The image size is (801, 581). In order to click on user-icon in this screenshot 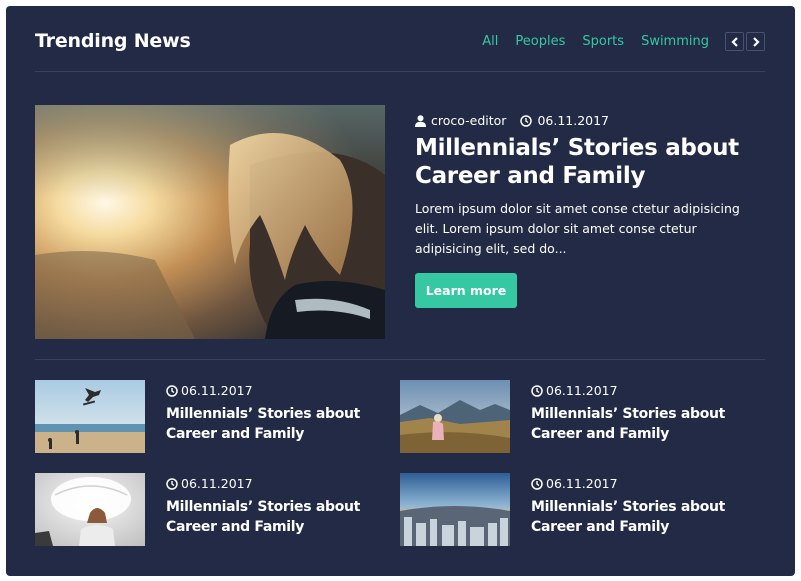, I will do `click(420, 120)`.